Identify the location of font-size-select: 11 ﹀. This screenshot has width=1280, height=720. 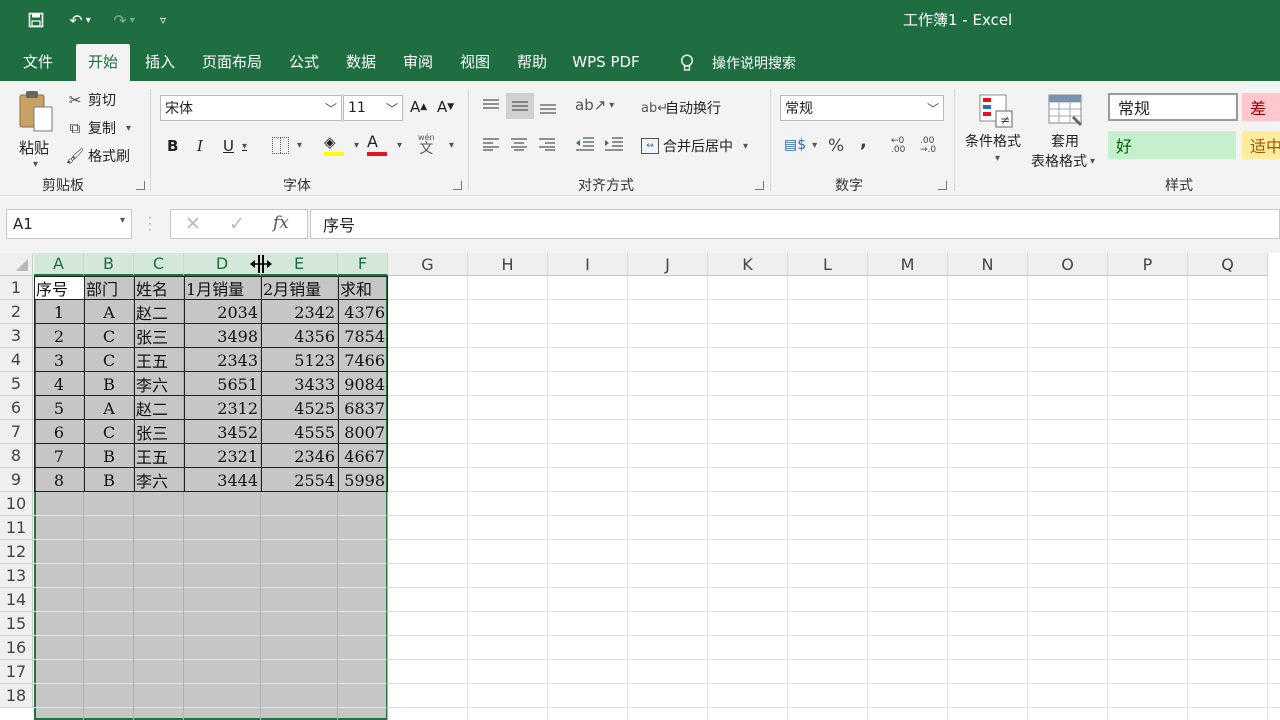
(373, 108).